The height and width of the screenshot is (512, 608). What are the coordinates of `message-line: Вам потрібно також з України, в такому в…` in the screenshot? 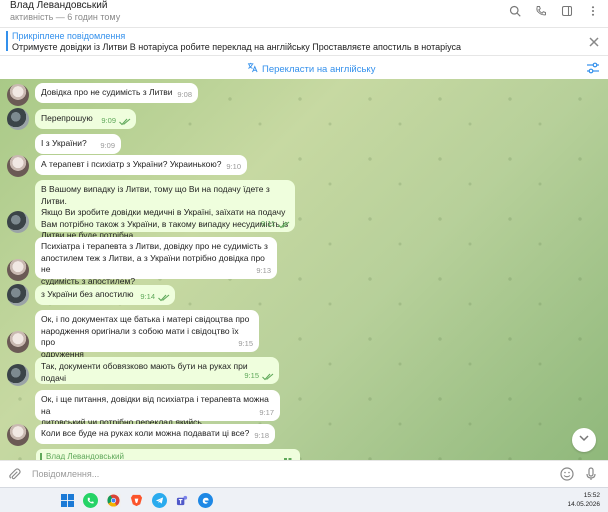 It's located at (165, 223).